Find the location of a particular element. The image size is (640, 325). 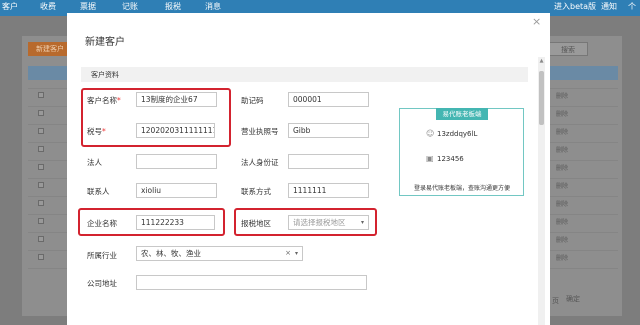

pagination-confirm-button: 确定 is located at coordinates (573, 299).